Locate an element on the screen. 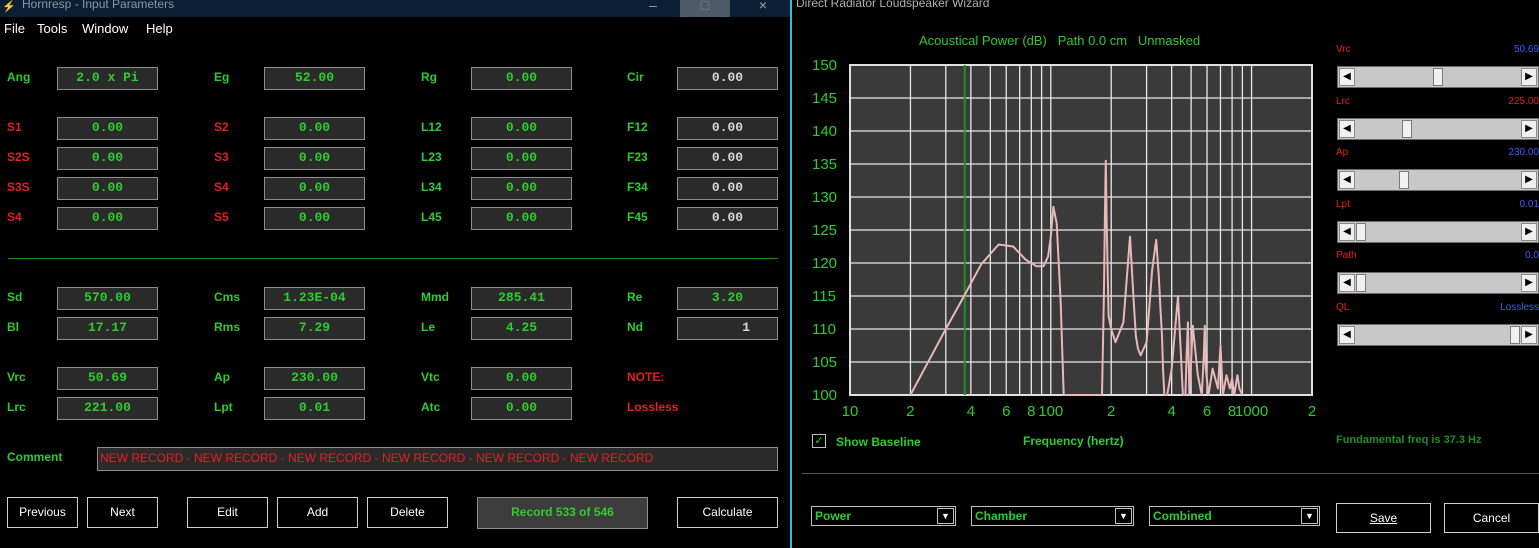 The height and width of the screenshot is (548, 1539). x-tick-label: 8 is located at coordinates (1031, 411).